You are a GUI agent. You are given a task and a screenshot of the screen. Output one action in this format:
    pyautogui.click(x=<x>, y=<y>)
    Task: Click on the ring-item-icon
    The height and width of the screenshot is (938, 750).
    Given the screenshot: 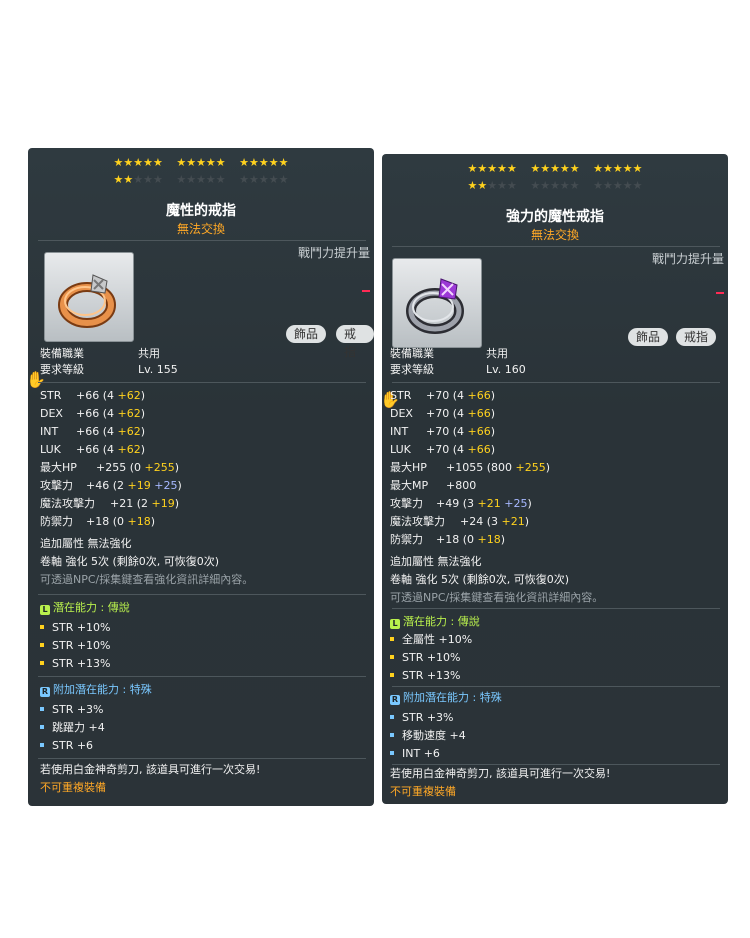 What is the action you would take?
    pyautogui.click(x=89, y=297)
    